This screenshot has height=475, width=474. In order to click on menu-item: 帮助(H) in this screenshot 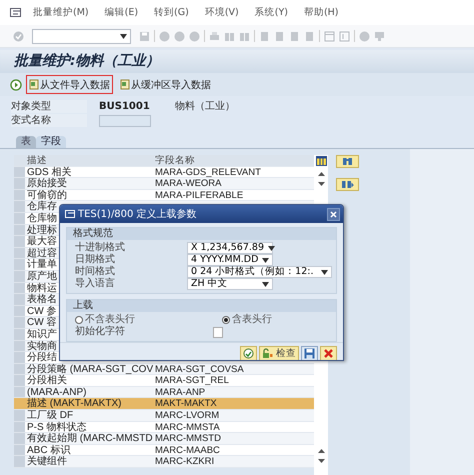, I will do `click(321, 12)`.